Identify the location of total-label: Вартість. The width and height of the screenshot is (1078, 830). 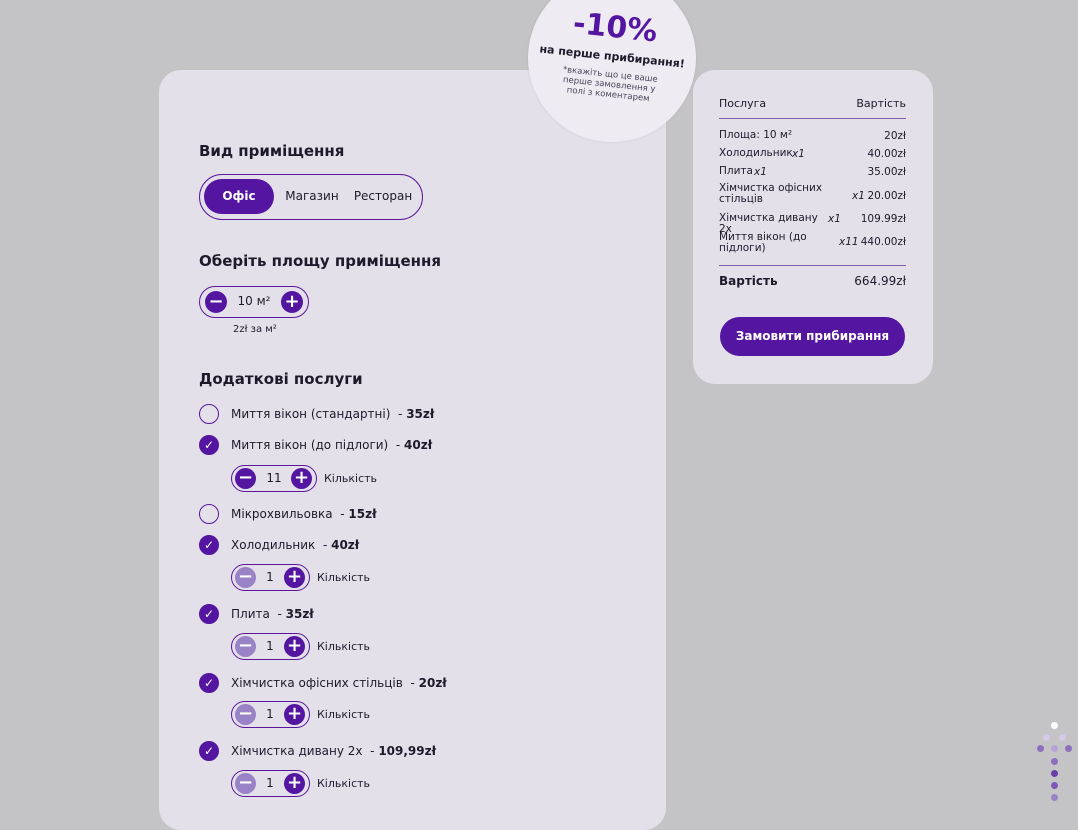
(748, 281).